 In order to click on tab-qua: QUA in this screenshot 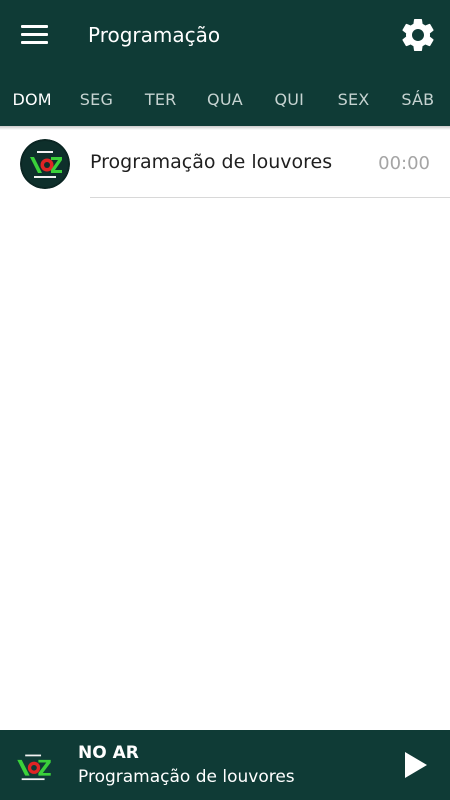, I will do `click(225, 100)`.